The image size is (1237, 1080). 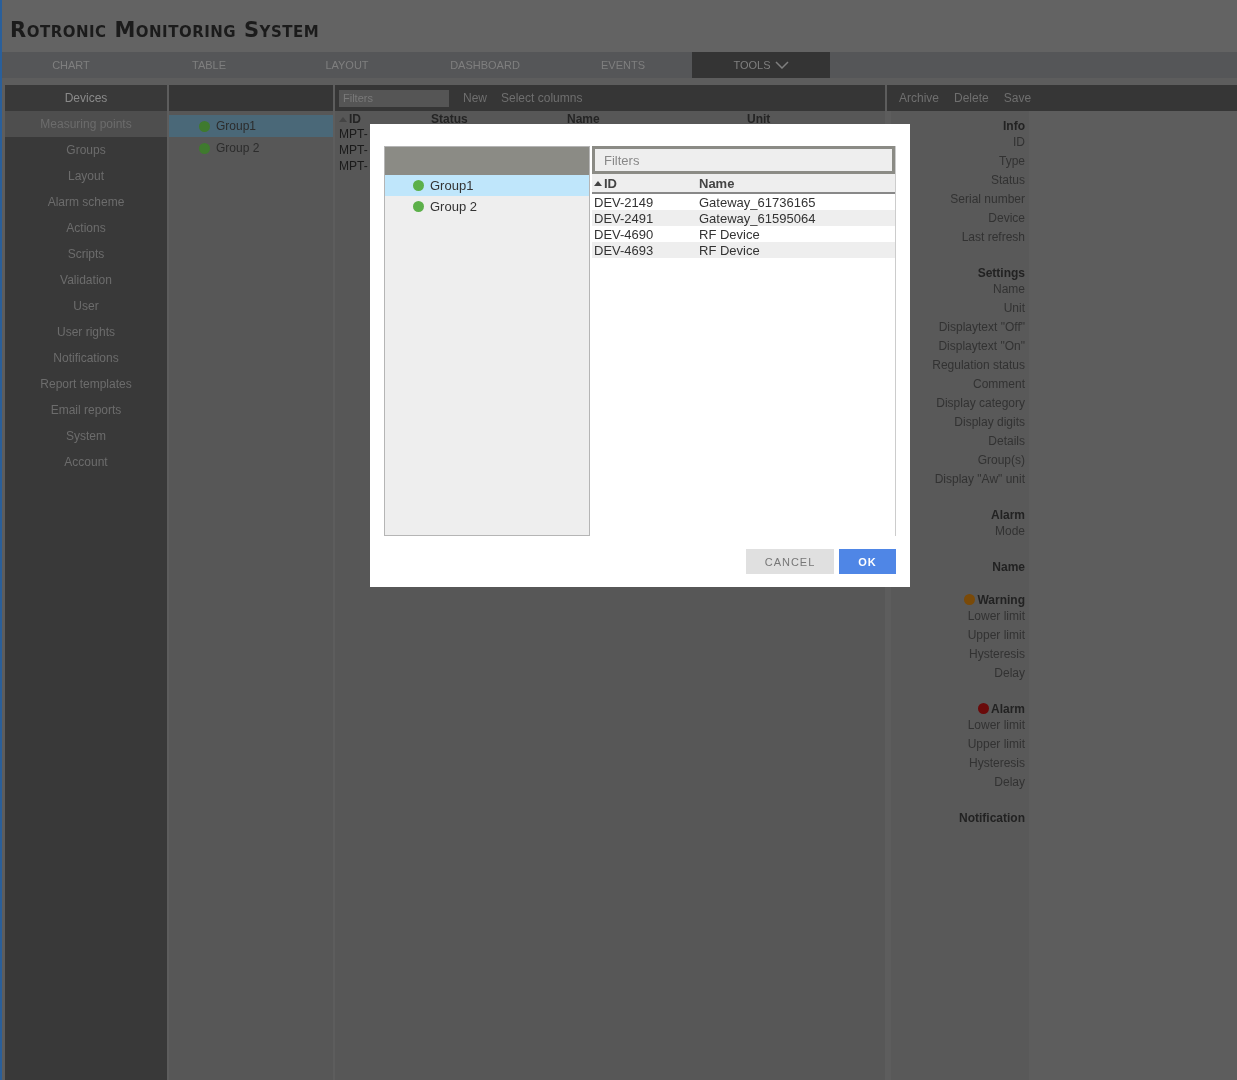 What do you see at coordinates (971, 98) in the screenshot?
I see `toolbar-link: Delete` at bounding box center [971, 98].